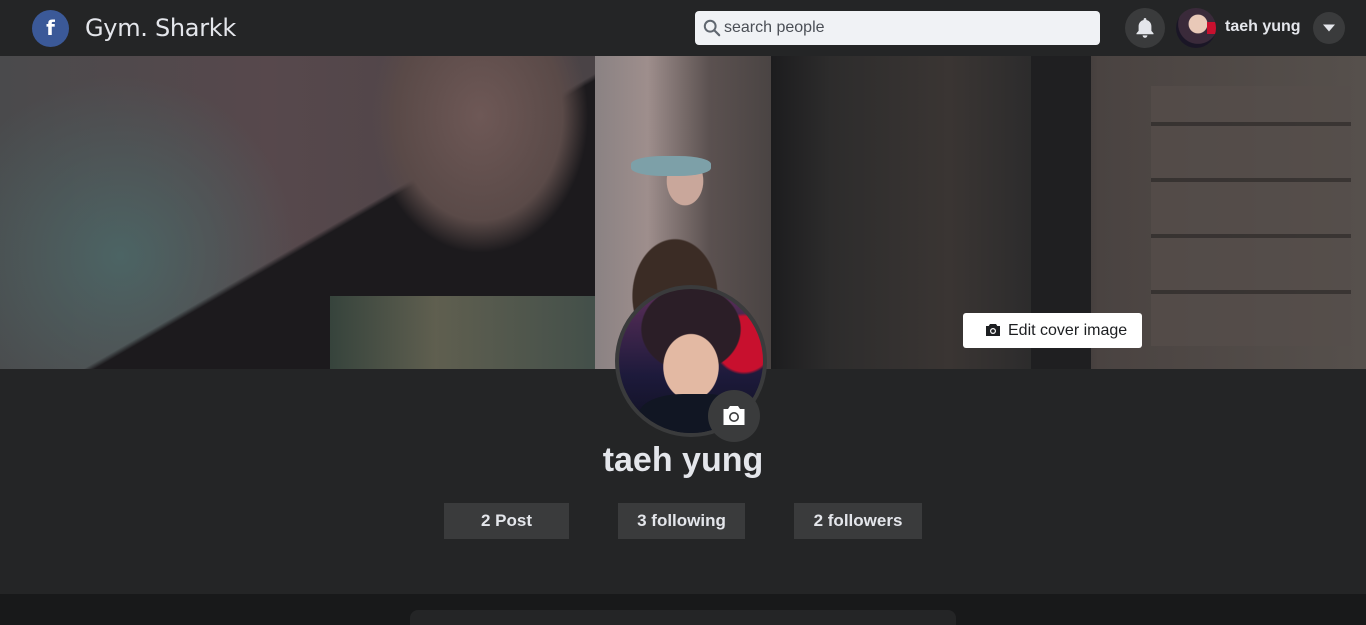 Image resolution: width=1366 pixels, height=625 pixels. Describe the element at coordinates (1263, 27) in the screenshot. I see `user-name-link: taeh yung` at that location.